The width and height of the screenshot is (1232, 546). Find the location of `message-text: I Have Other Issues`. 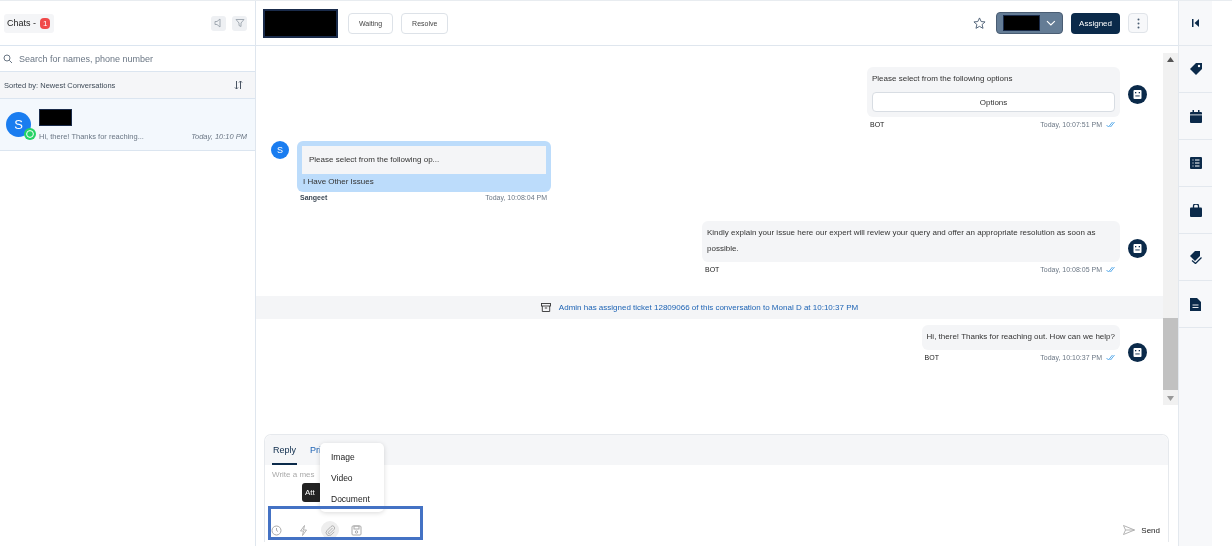

message-text: I Have Other Issues is located at coordinates (338, 181).